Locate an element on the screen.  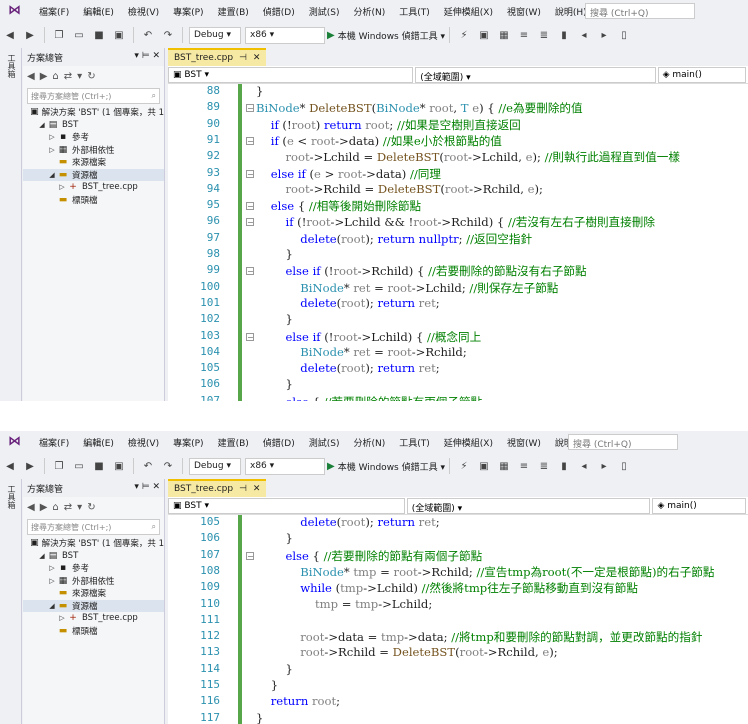
code-line: delete(root); return nullptr; //返回空指針 is located at coordinates (394, 239).